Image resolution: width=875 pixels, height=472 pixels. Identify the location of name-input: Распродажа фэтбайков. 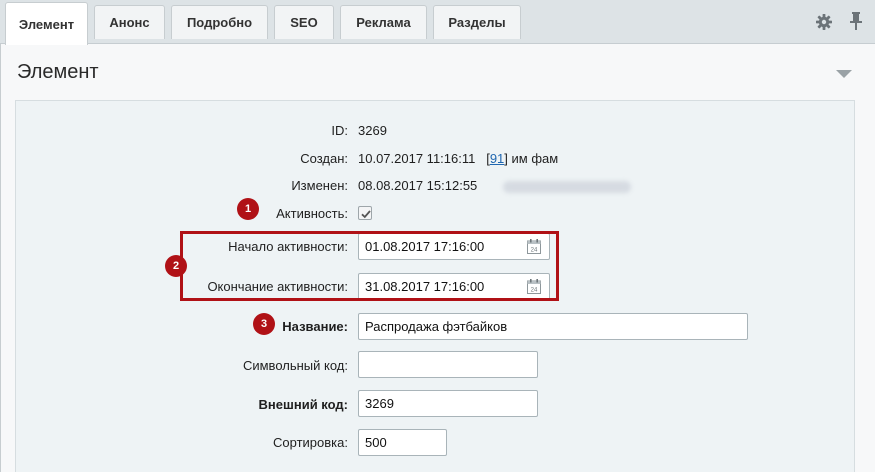
(553, 326).